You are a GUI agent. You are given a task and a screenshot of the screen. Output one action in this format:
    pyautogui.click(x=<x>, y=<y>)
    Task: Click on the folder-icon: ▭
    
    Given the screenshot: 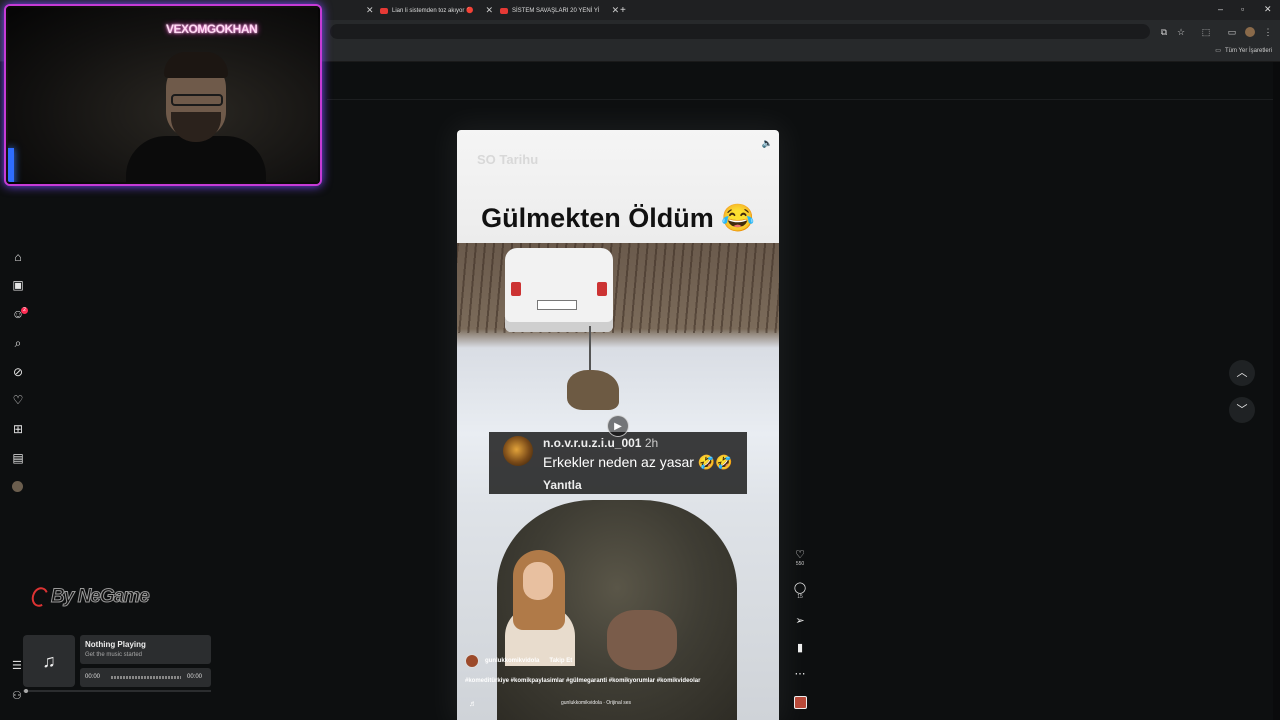 What is the action you would take?
    pyautogui.click(x=1218, y=51)
    